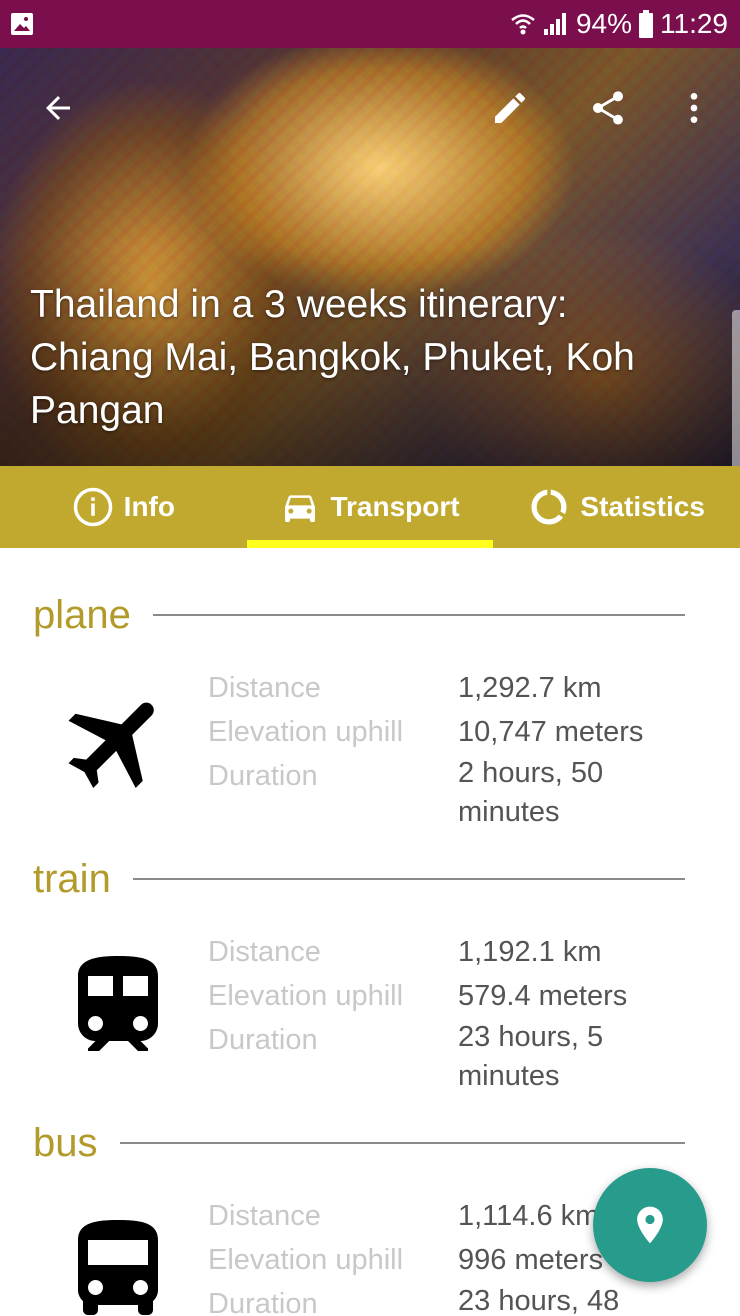  I want to click on plane-icon, so click(111, 745).